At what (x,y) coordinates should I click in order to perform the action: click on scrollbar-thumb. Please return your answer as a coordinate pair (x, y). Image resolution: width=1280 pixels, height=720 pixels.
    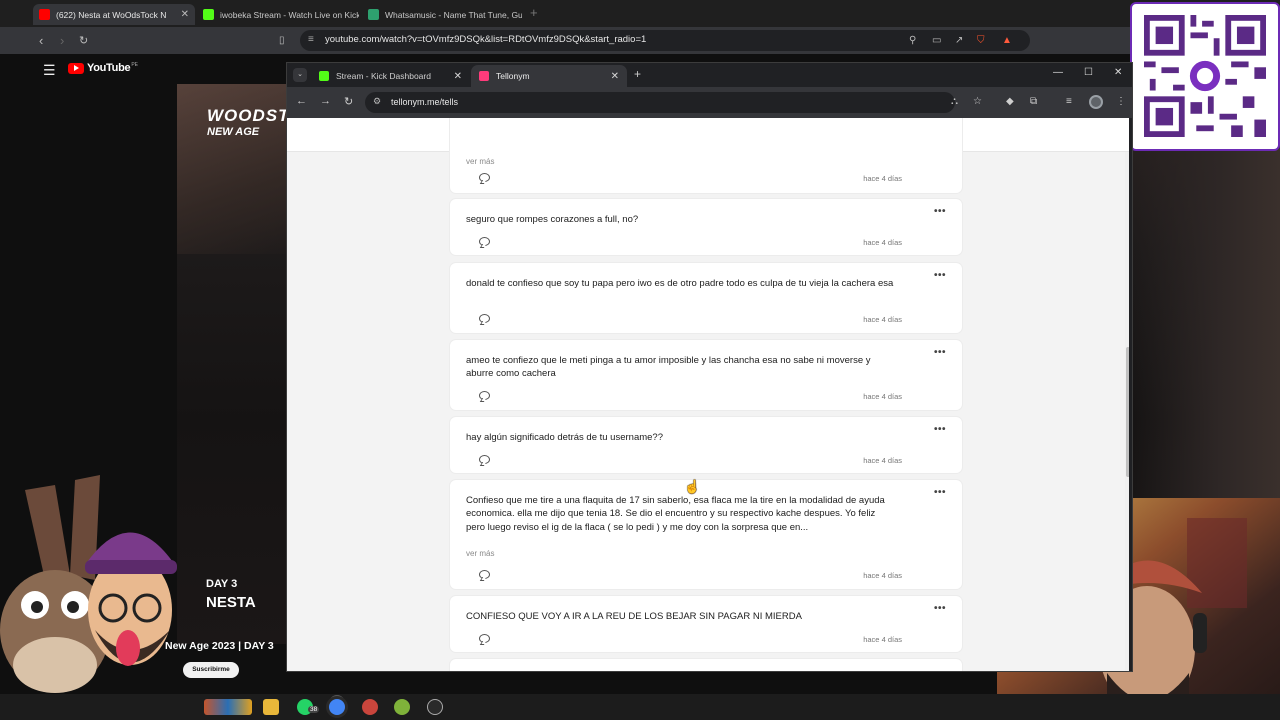
    Looking at the image, I should click on (1127, 412).